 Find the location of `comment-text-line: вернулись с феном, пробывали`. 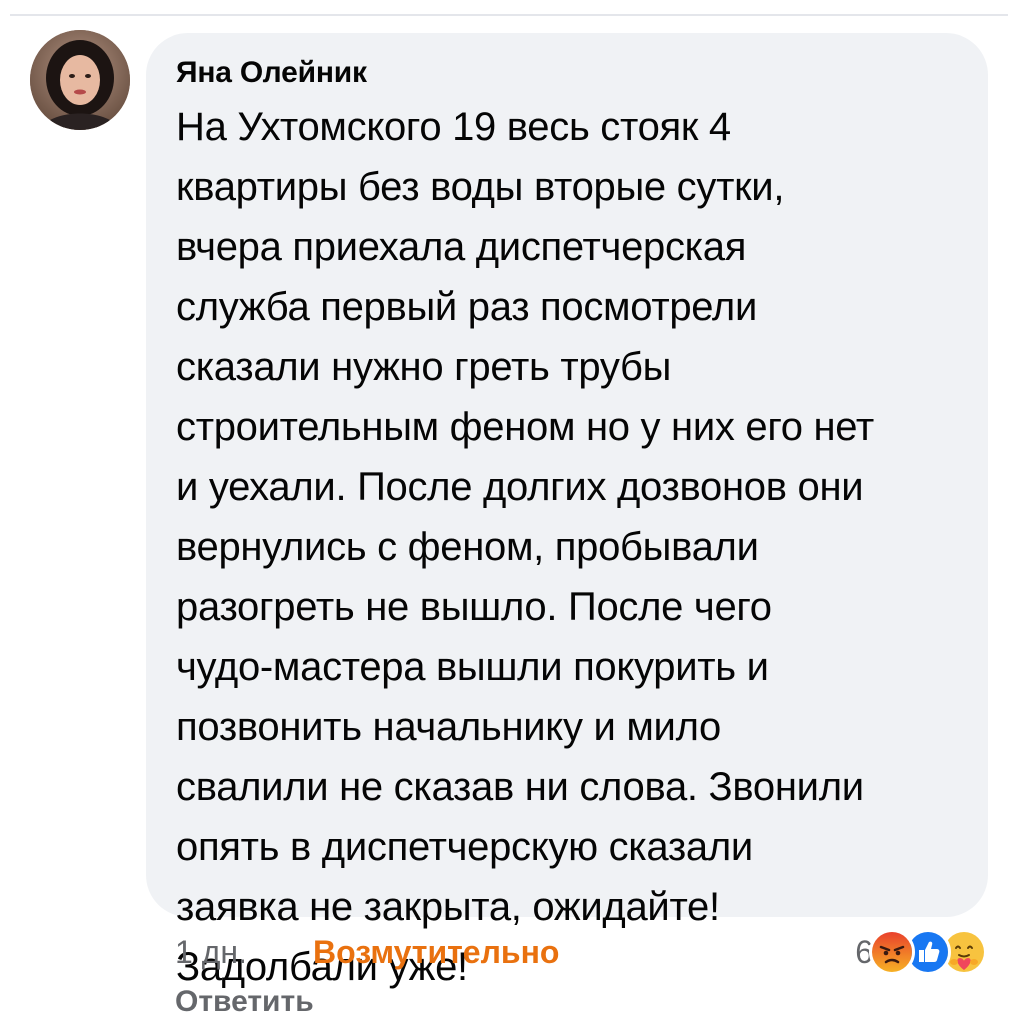

comment-text-line: вернулись с феном, пробывали is located at coordinates (467, 547).